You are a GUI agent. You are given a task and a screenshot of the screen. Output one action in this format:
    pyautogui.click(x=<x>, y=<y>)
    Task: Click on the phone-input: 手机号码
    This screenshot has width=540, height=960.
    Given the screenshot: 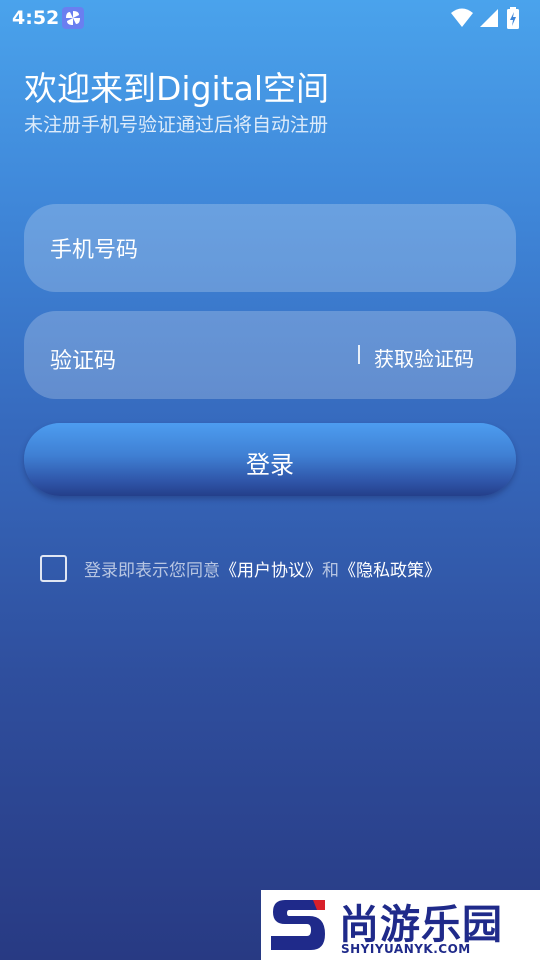 What is the action you would take?
    pyautogui.click(x=270, y=248)
    